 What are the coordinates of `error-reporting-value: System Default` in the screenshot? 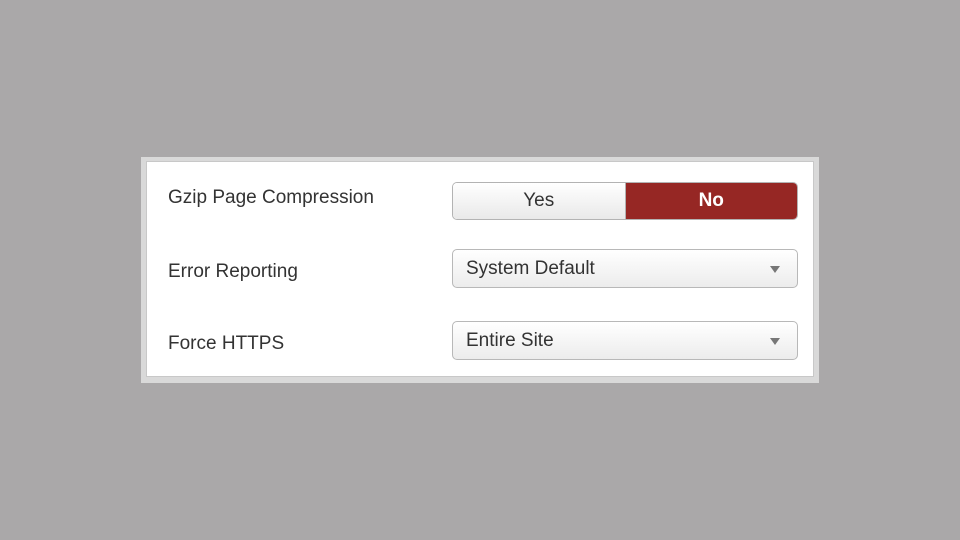 It's located at (530, 268).